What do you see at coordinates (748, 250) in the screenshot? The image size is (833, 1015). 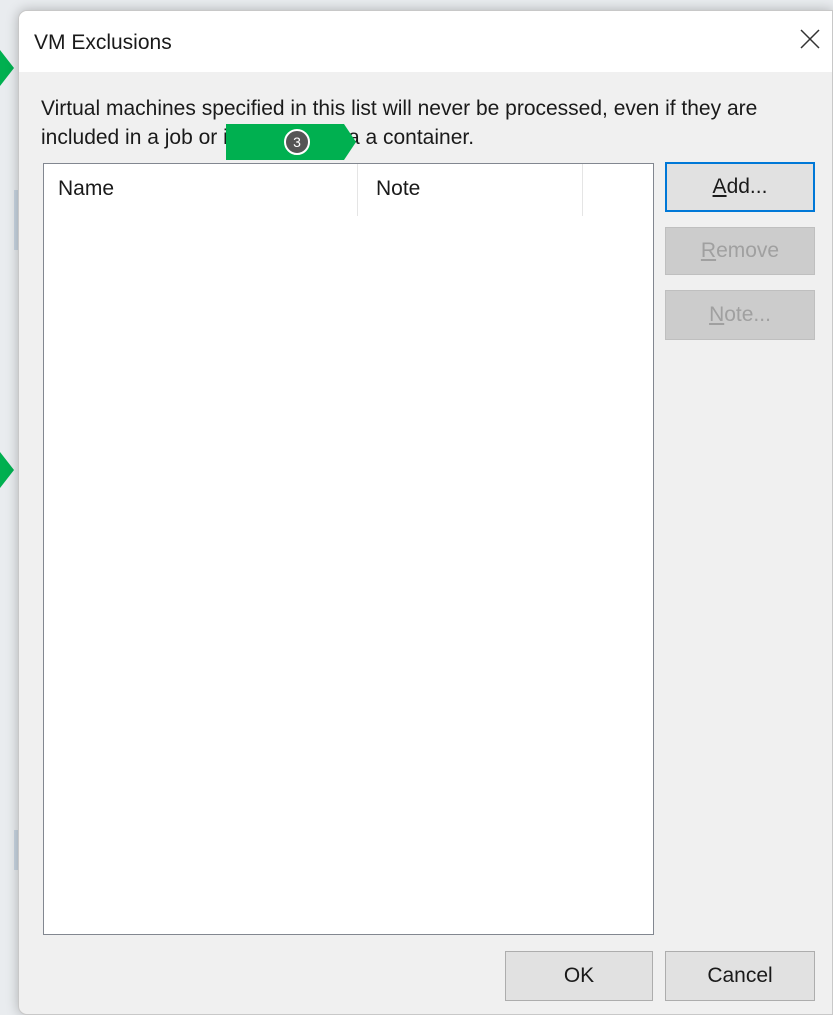 I see `remove-button-label: emove` at bounding box center [748, 250].